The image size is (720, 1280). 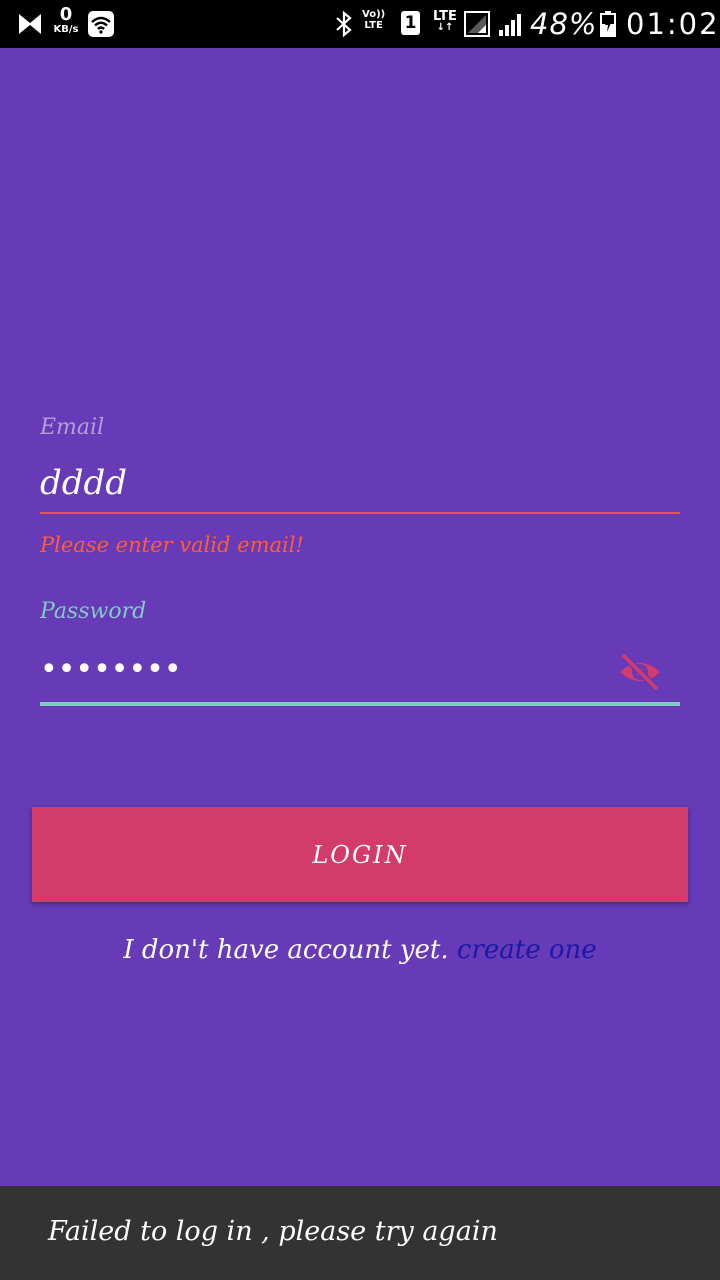 I want to click on password-label: Password, so click(x=93, y=611).